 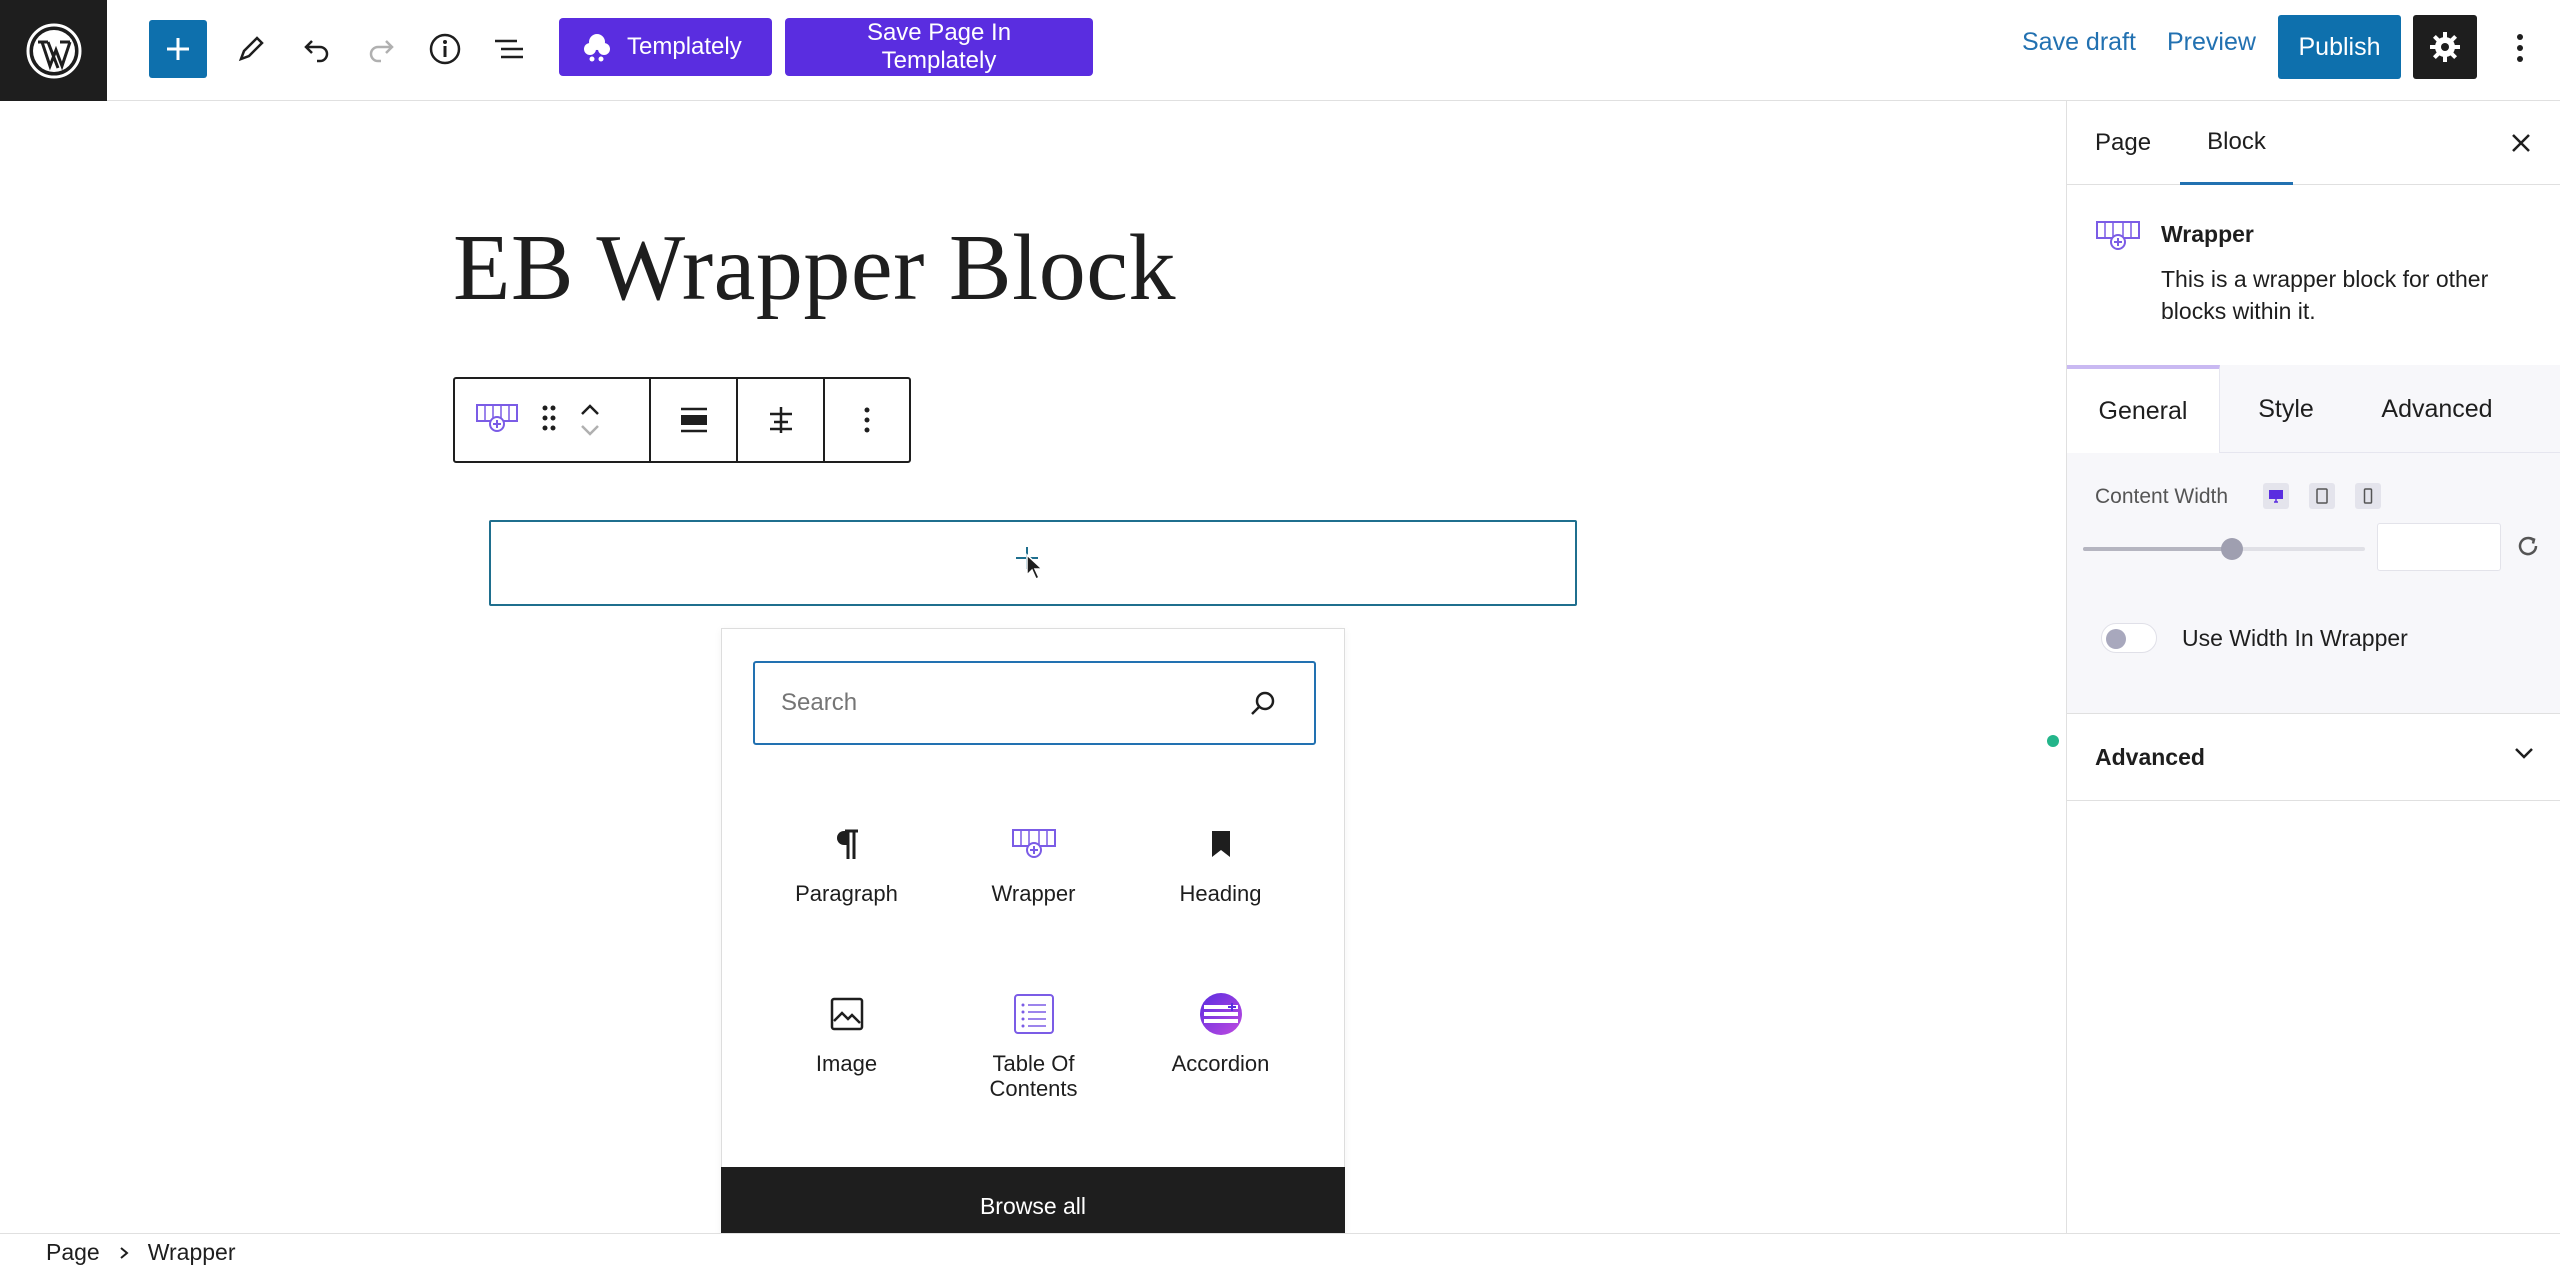 What do you see at coordinates (846, 1063) in the screenshot?
I see `block-item-label: Image` at bounding box center [846, 1063].